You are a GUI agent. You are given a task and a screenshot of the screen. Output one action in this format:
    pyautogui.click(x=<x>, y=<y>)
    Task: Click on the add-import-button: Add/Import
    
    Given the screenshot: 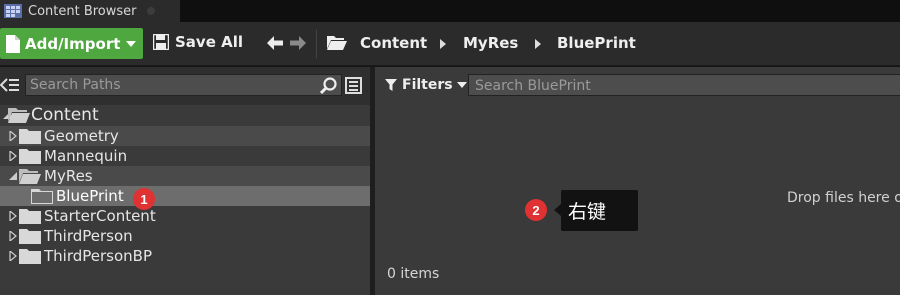 What is the action you would take?
    pyautogui.click(x=71, y=43)
    